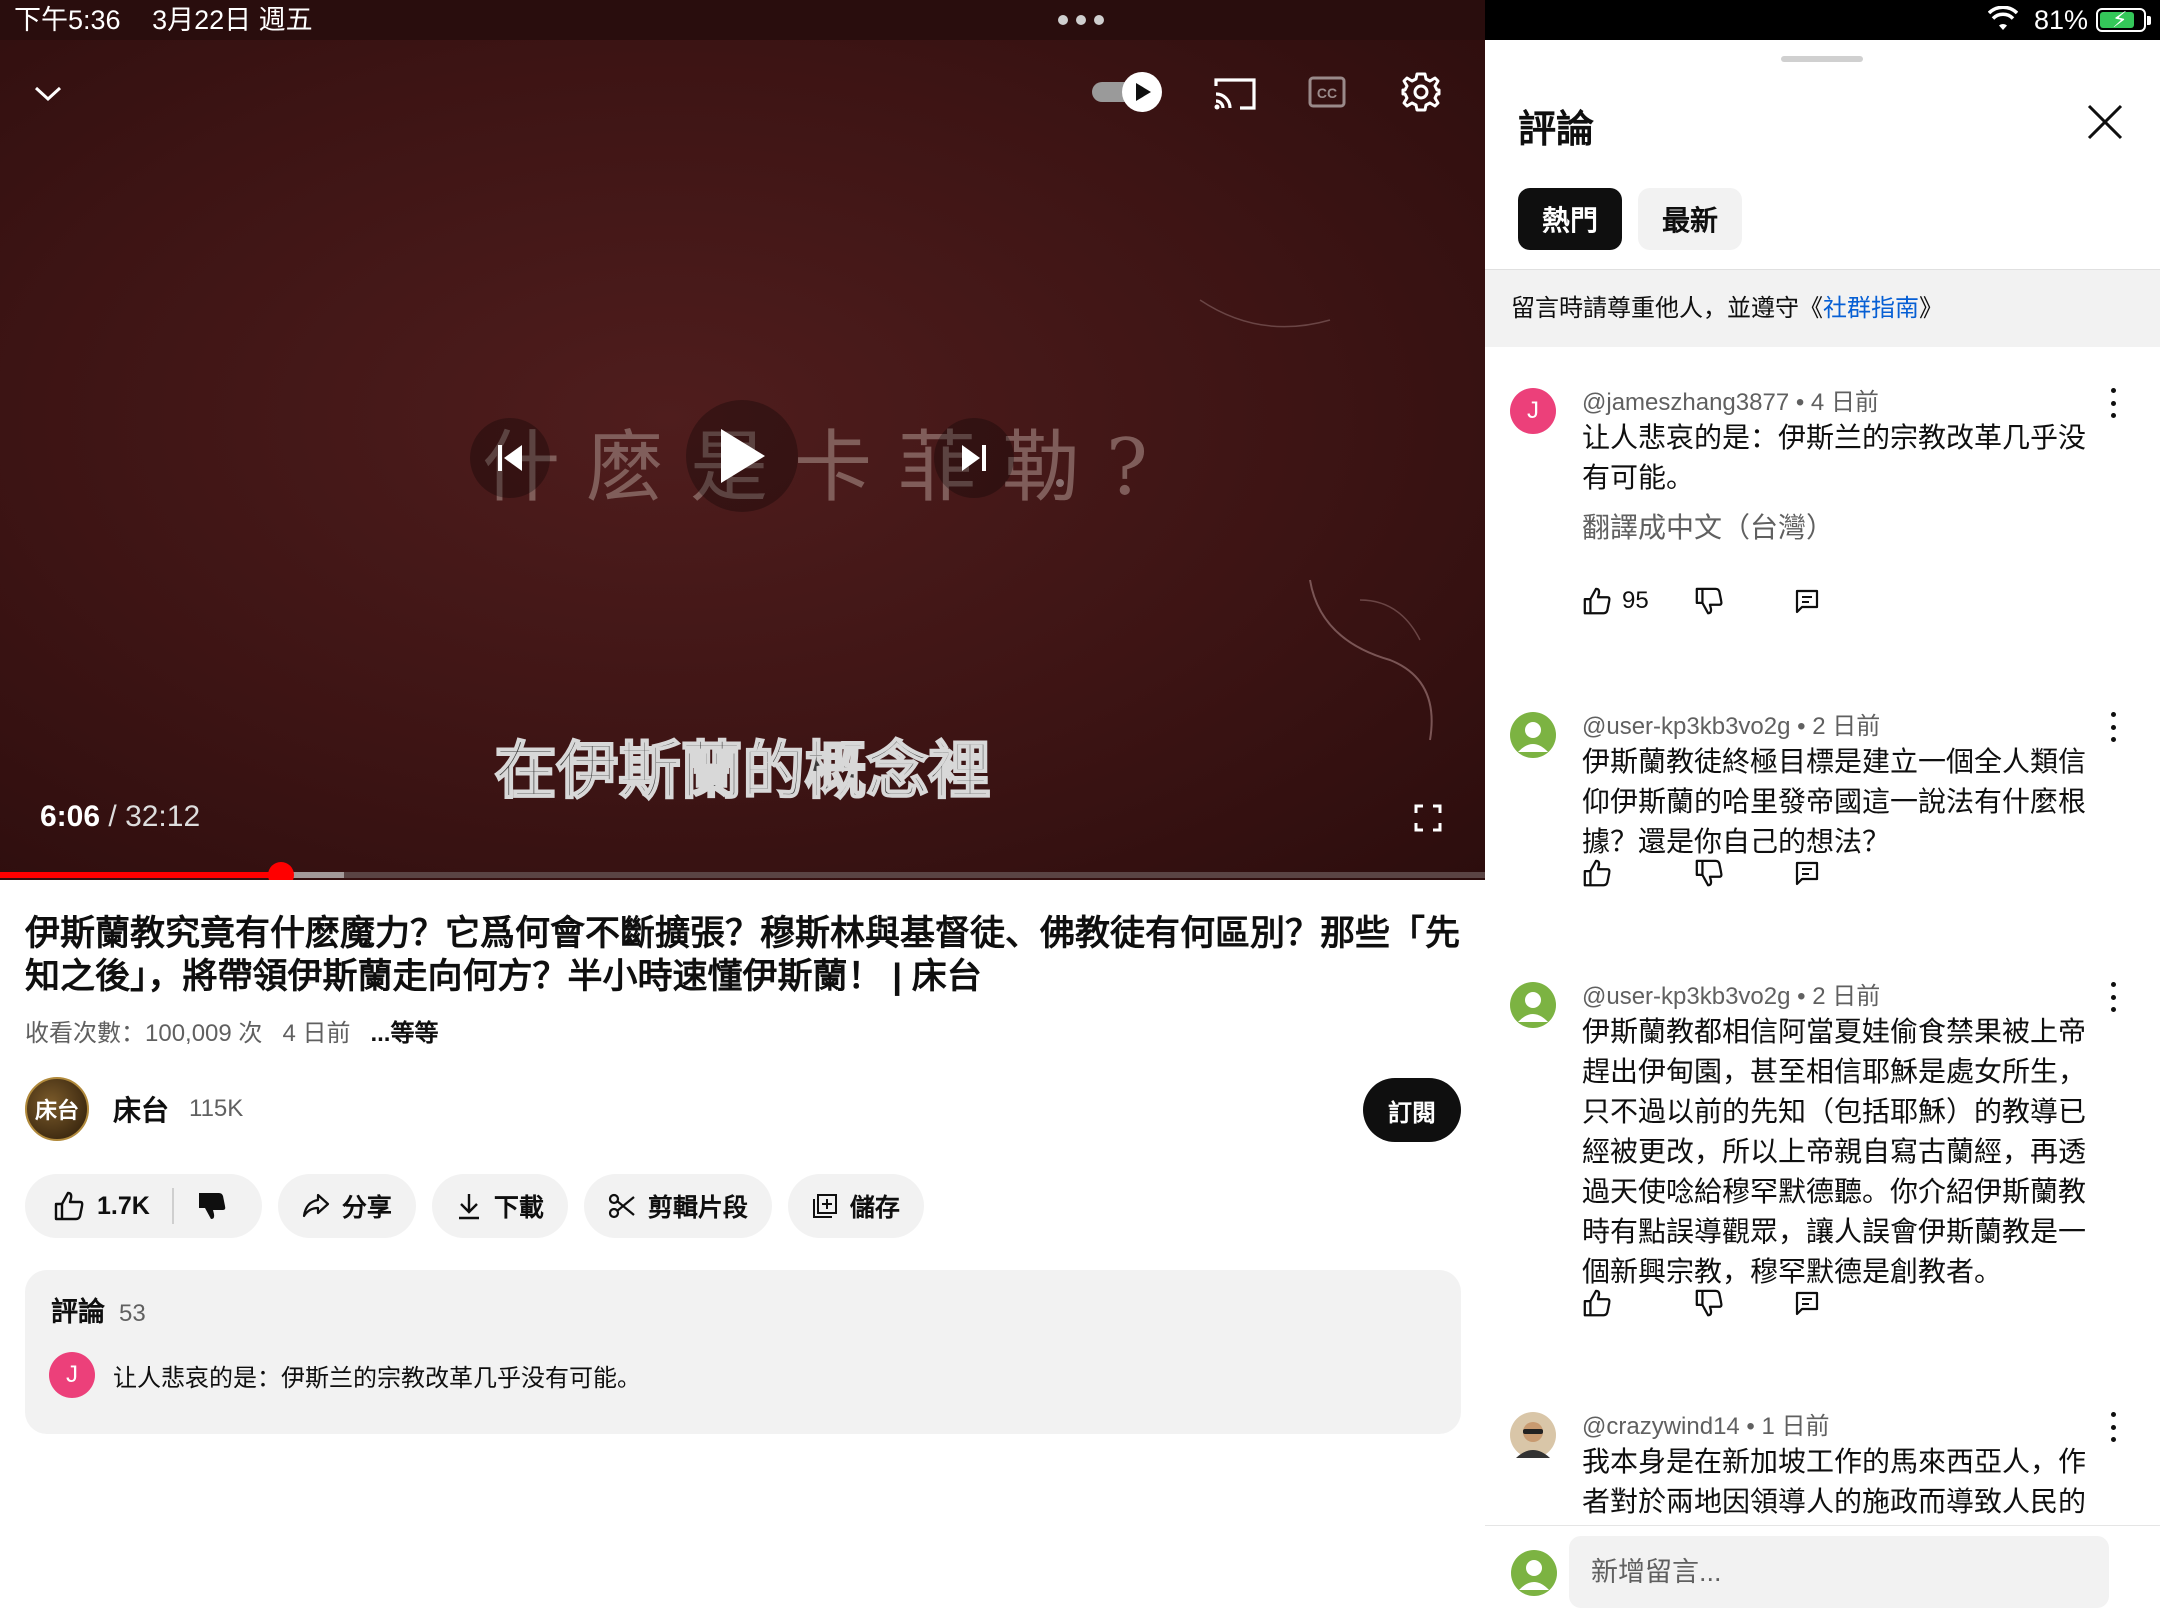  I want to click on community-notice: 留言時請尊重他人，並遵守《社群指南》, so click(1822, 308).